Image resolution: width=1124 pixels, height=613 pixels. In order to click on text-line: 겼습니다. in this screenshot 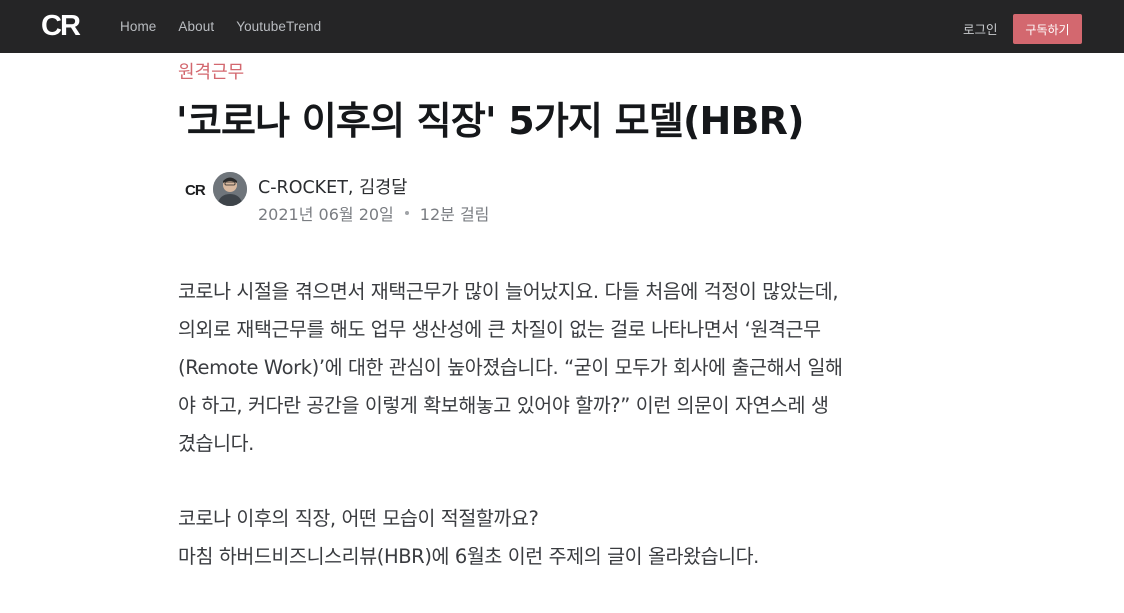, I will do `click(216, 443)`.